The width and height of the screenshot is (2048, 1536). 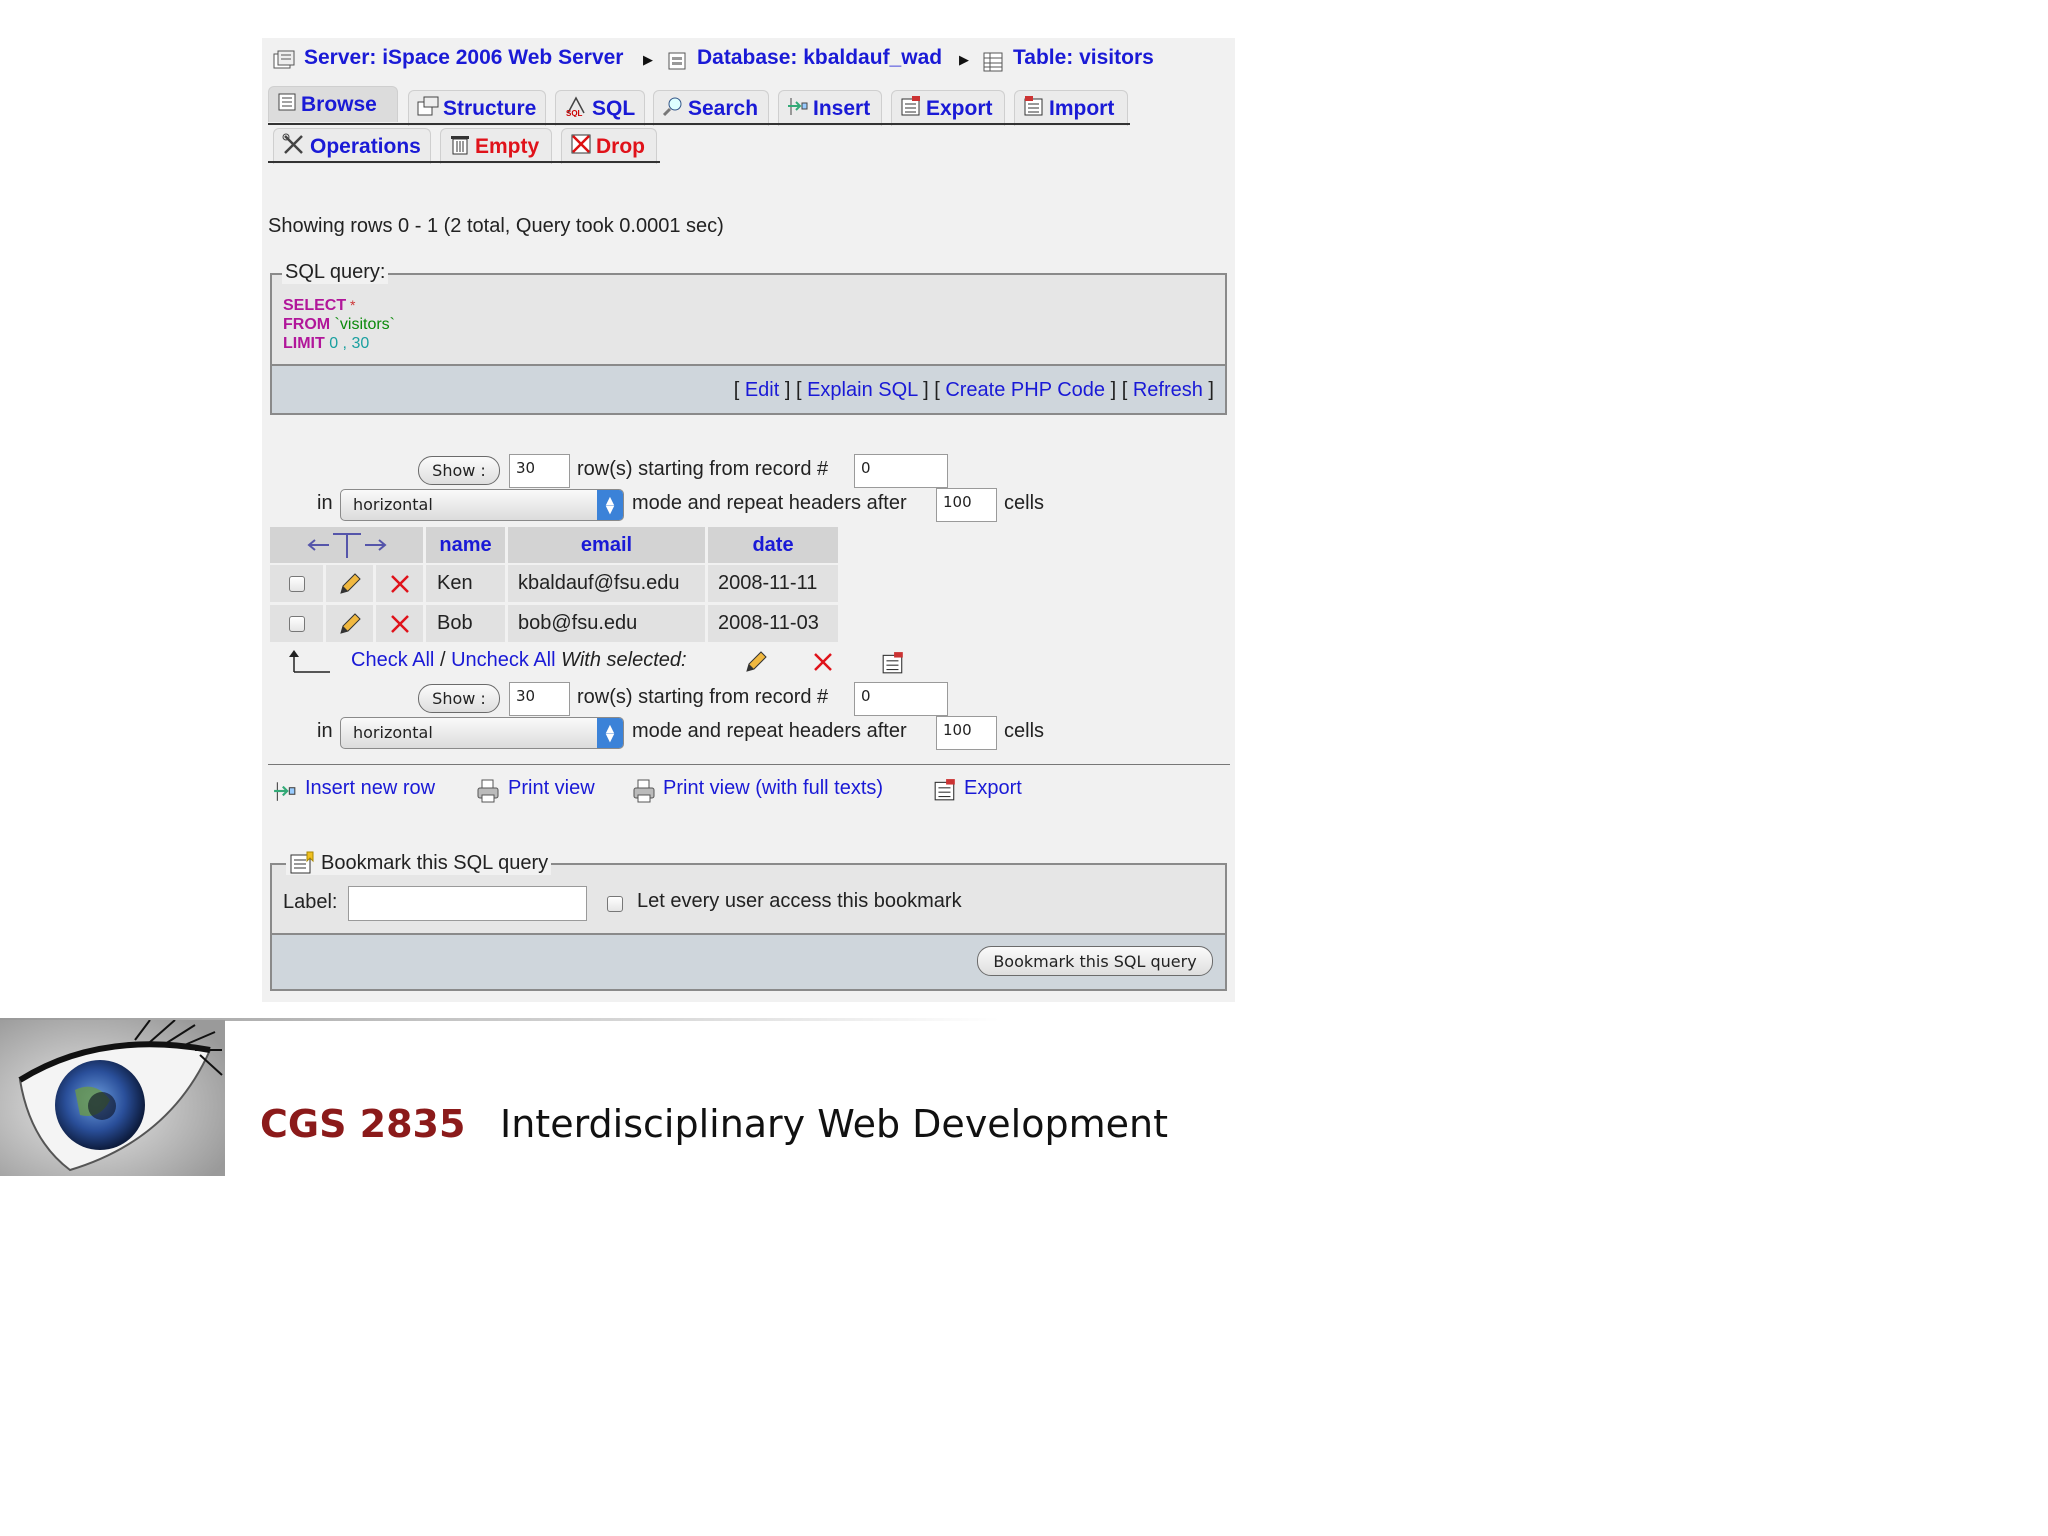 I want to click on sql-limit-values: 0 , 30, so click(x=347, y=343).